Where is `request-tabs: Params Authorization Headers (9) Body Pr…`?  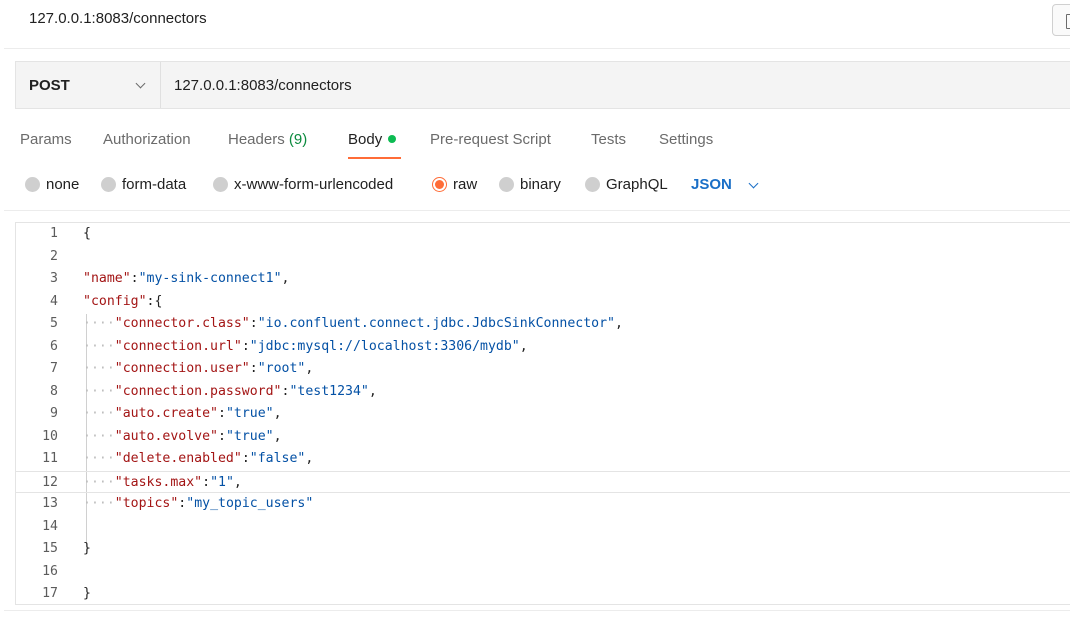 request-tabs: Params Authorization Headers (9) Body Pr… is located at coordinates (535, 143).